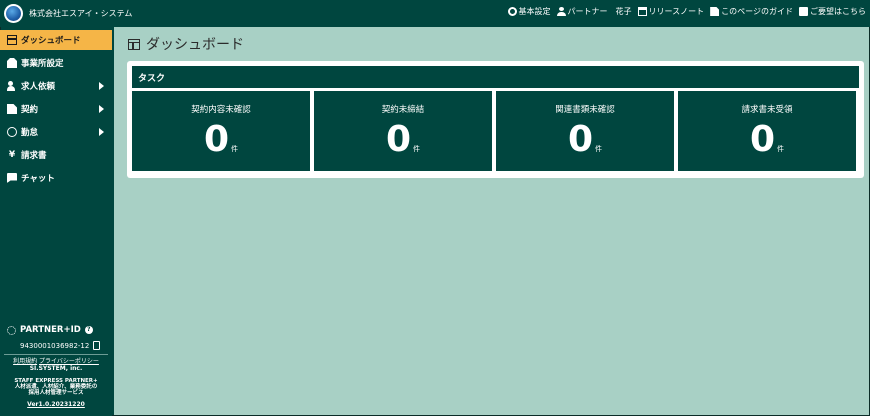  What do you see at coordinates (50, 330) in the screenshot?
I see `partner-id-heading: PARTNER+ID ?` at bounding box center [50, 330].